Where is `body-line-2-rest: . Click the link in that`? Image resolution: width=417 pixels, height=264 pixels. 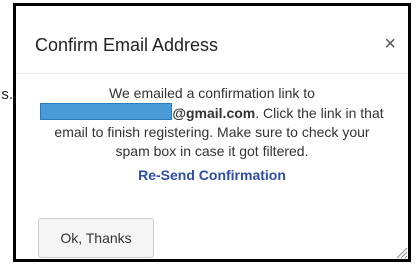 body-line-2-rest: . Click the link in that is located at coordinates (319, 113).